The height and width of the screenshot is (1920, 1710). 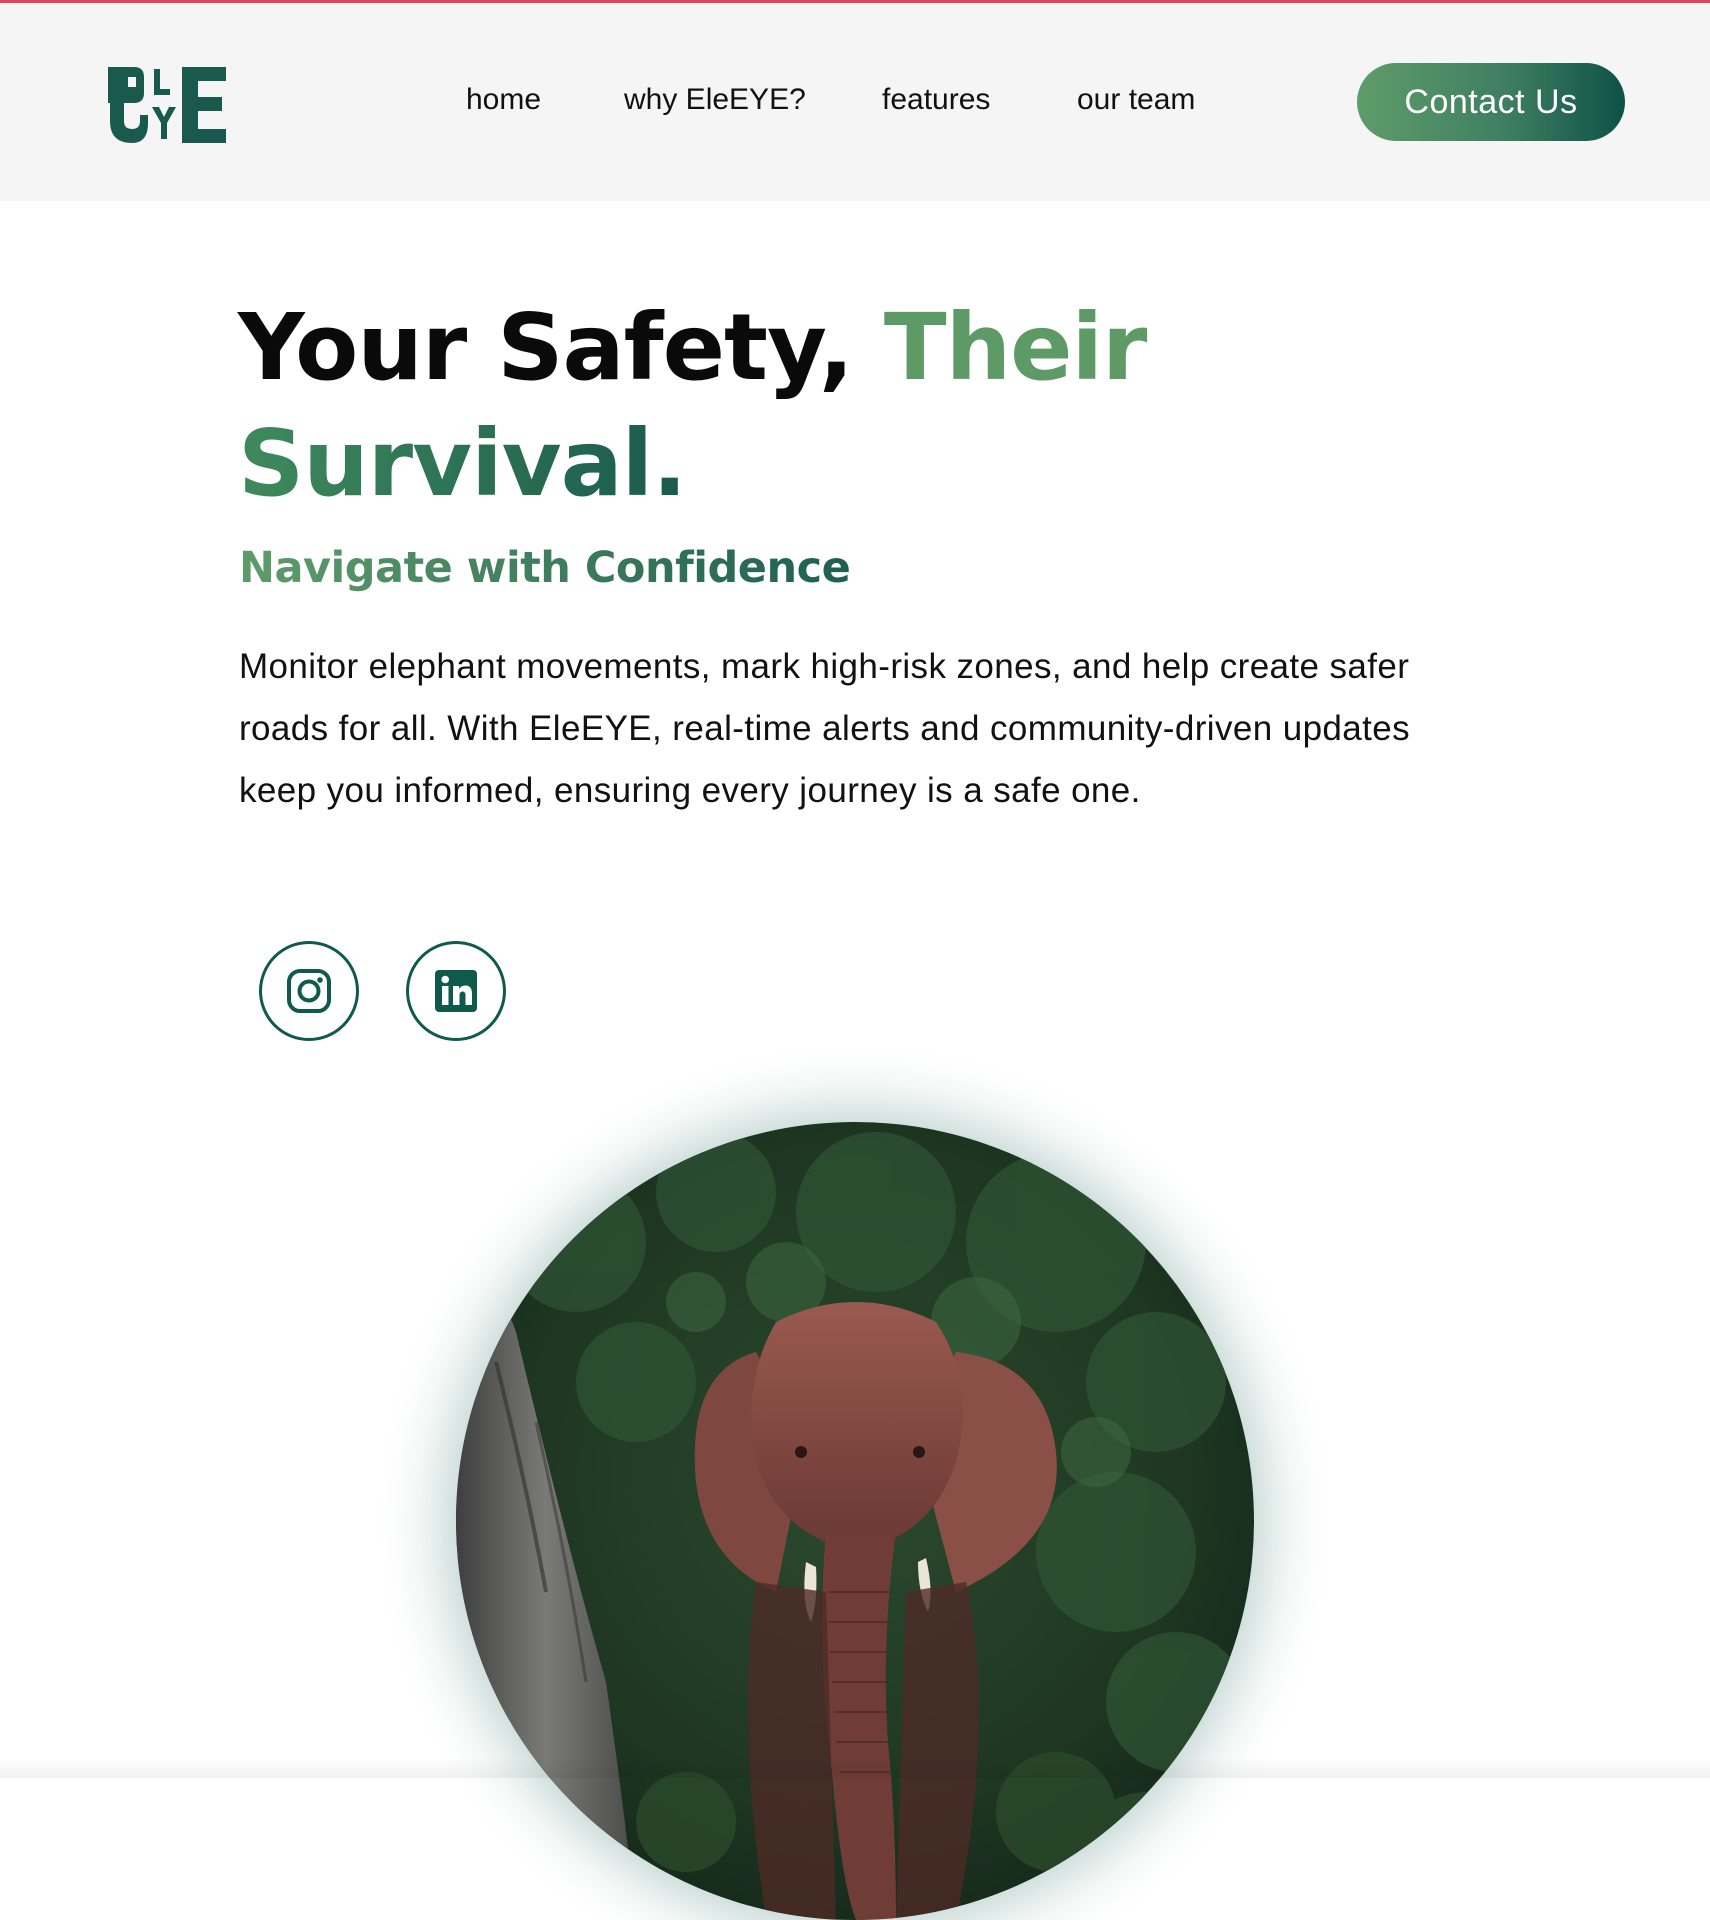 What do you see at coordinates (715, 100) in the screenshot?
I see `nav-link-why-eleeye: why EleEYE?` at bounding box center [715, 100].